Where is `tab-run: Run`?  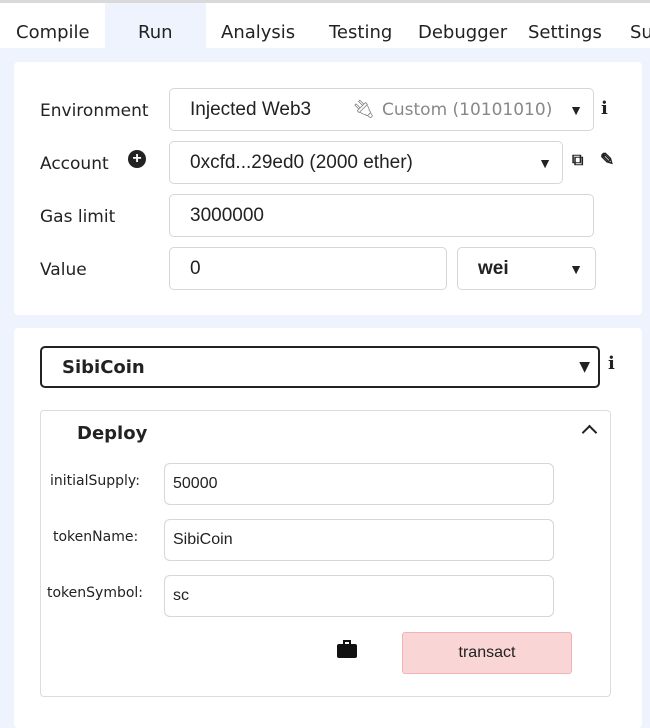
tab-run: Run is located at coordinates (155, 25).